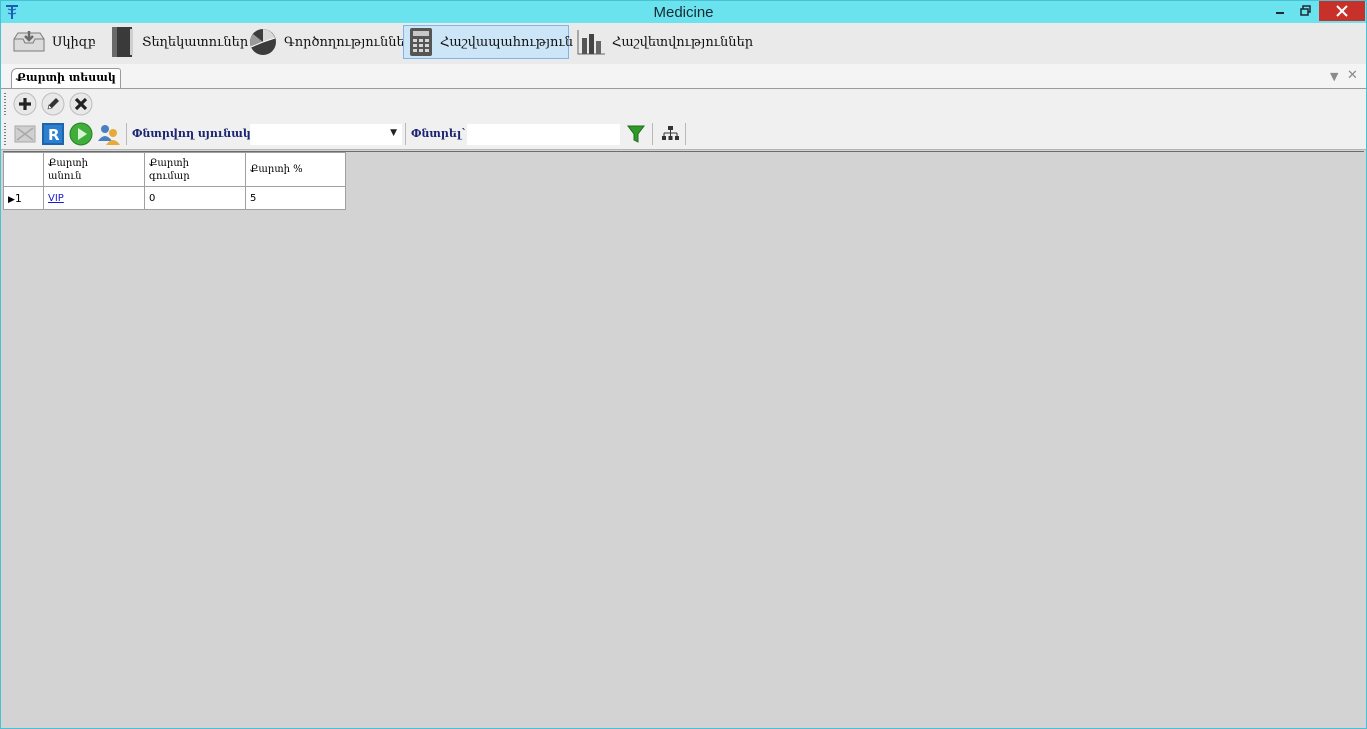  Describe the element at coordinates (507, 42) in the screenshot. I see `menu-label-accounting: Հաշվապահություն` at that location.